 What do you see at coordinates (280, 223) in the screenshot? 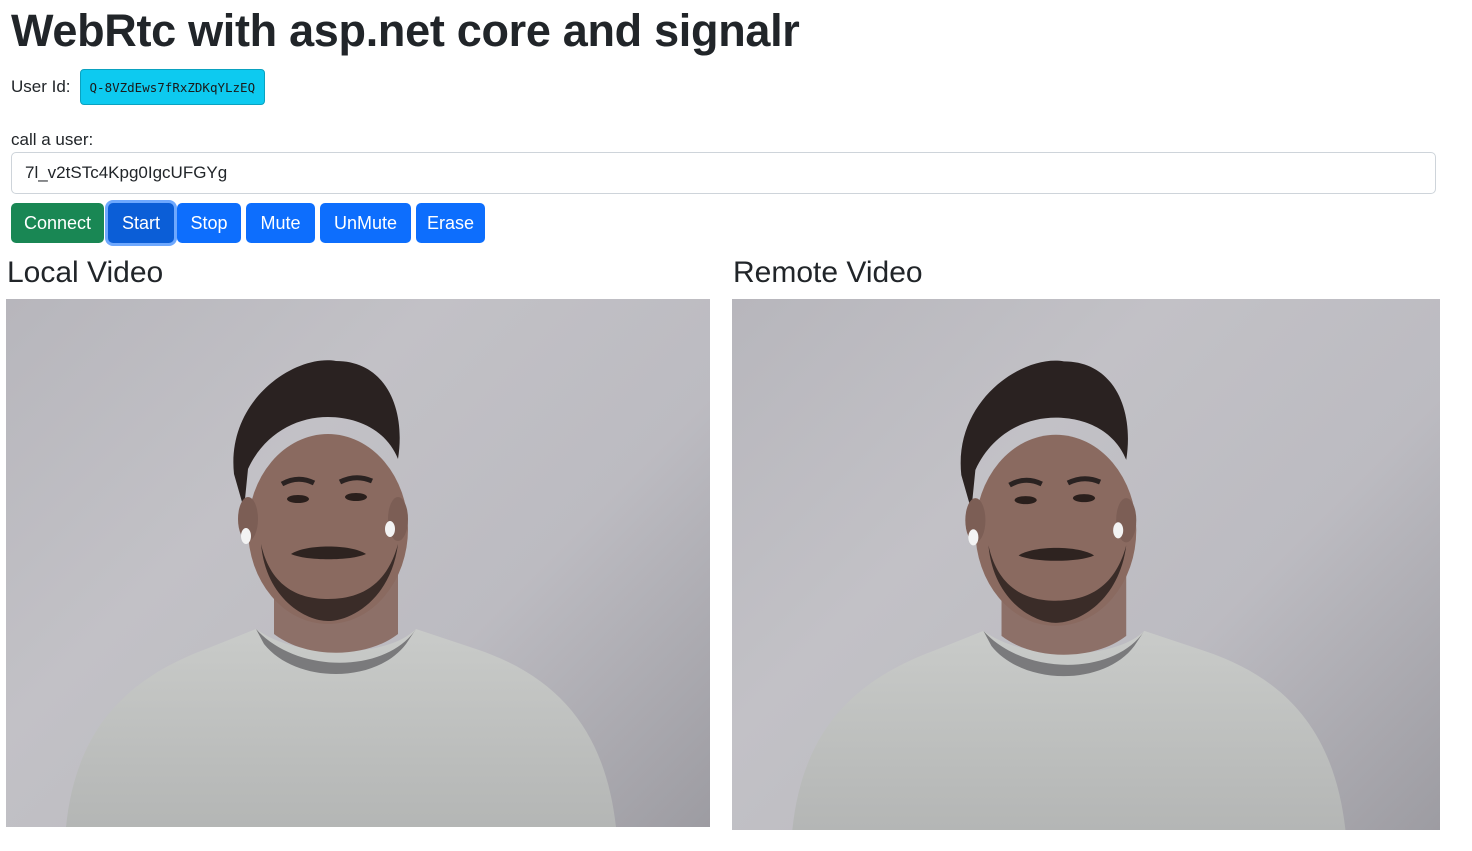
I see `mute-button: Mute` at bounding box center [280, 223].